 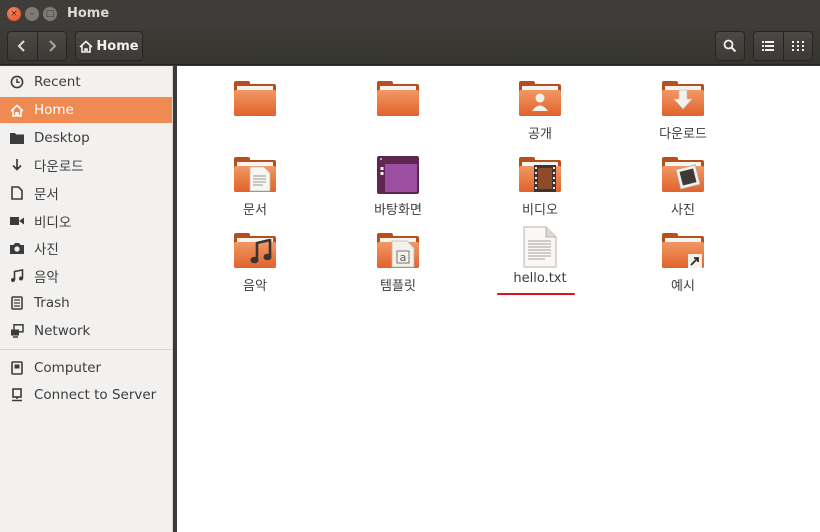 I want to click on list-view-icon, so click(x=768, y=46).